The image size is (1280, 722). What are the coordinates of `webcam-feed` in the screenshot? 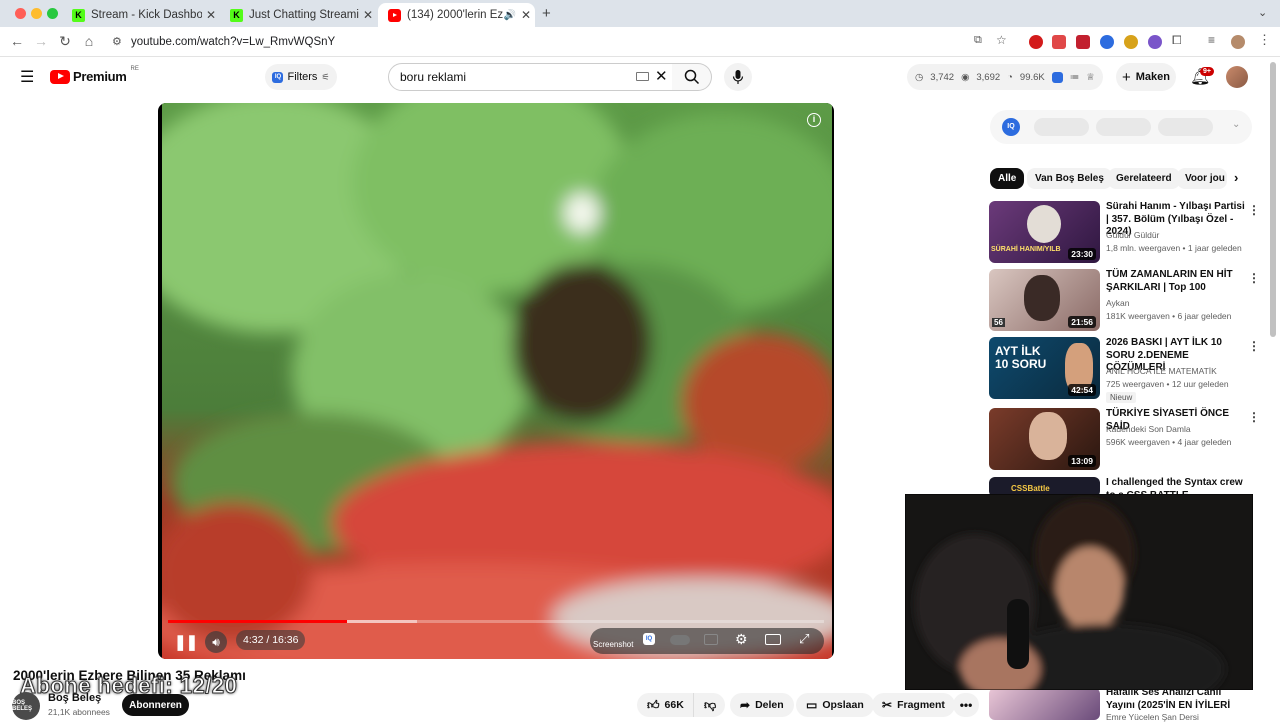 It's located at (1079, 592).